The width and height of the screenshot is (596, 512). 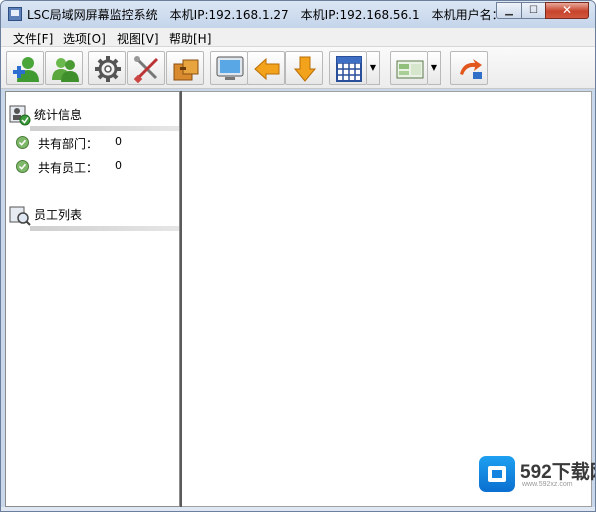 I want to click on close-button: ✕, so click(x=567, y=10).